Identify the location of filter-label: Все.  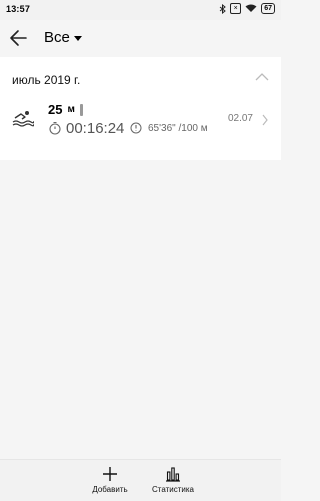
(57, 37).